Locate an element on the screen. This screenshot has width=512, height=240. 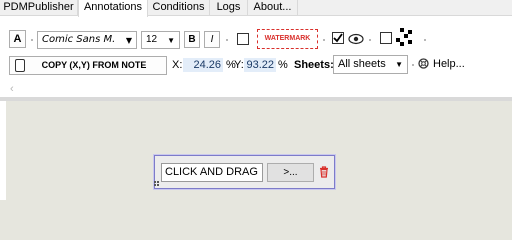
tab-logs: Logs is located at coordinates (229, 8).